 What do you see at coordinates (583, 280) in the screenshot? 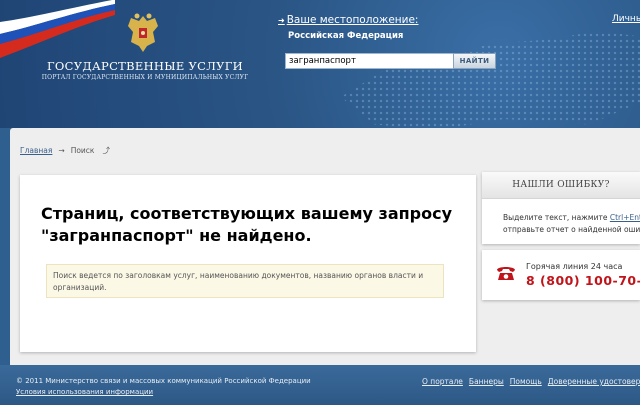
I see `hotline-number: 8 (800) 100-70-10` at bounding box center [583, 280].